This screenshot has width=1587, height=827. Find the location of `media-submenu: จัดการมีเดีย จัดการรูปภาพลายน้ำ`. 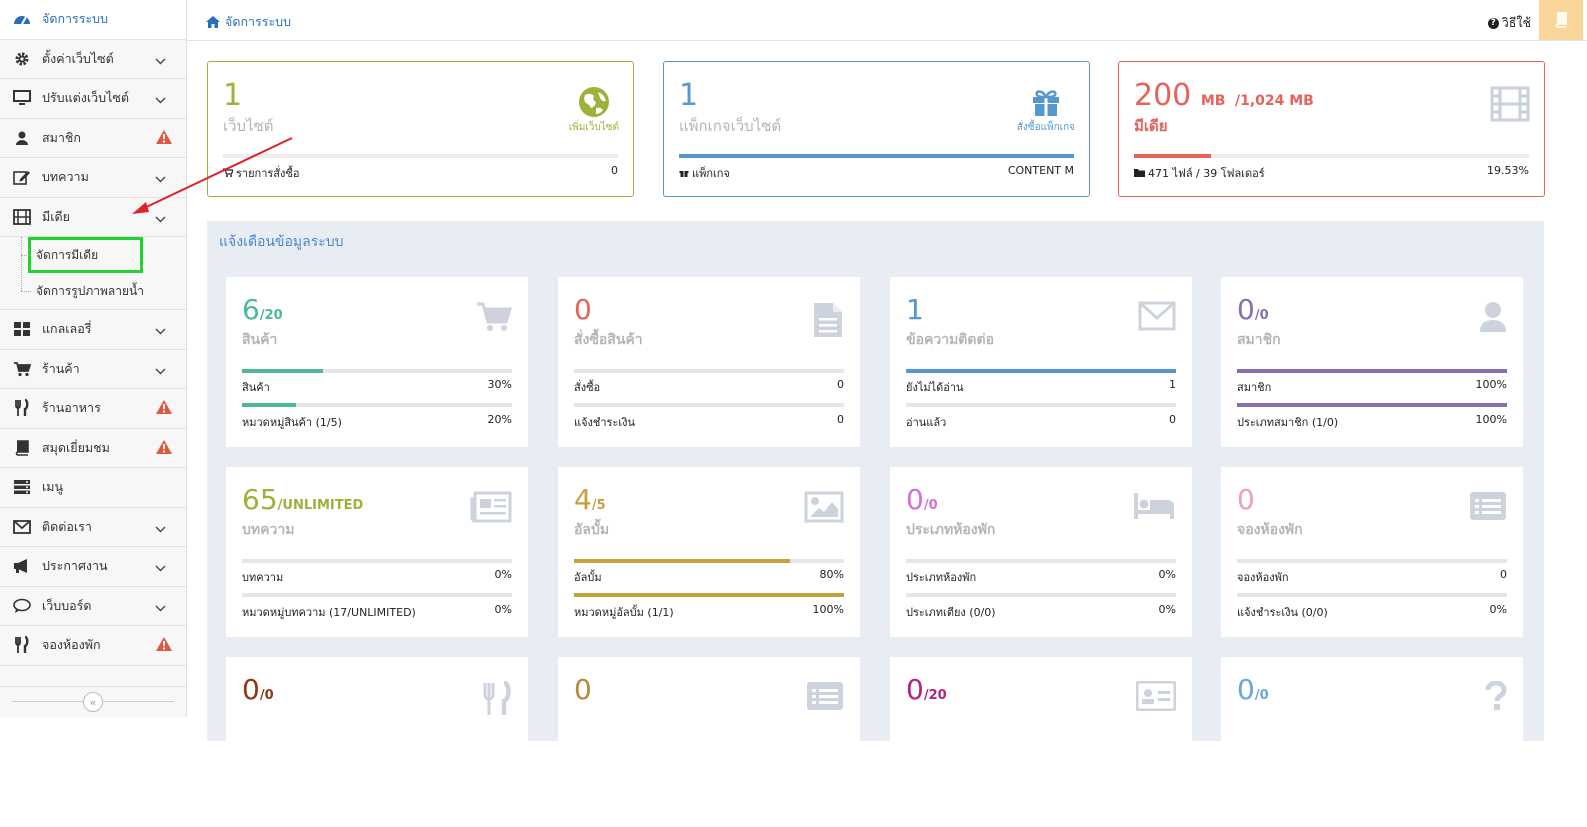

media-submenu: จัดการมีเดีย จัดการรูปภาพลายน้ำ is located at coordinates (93, 273).